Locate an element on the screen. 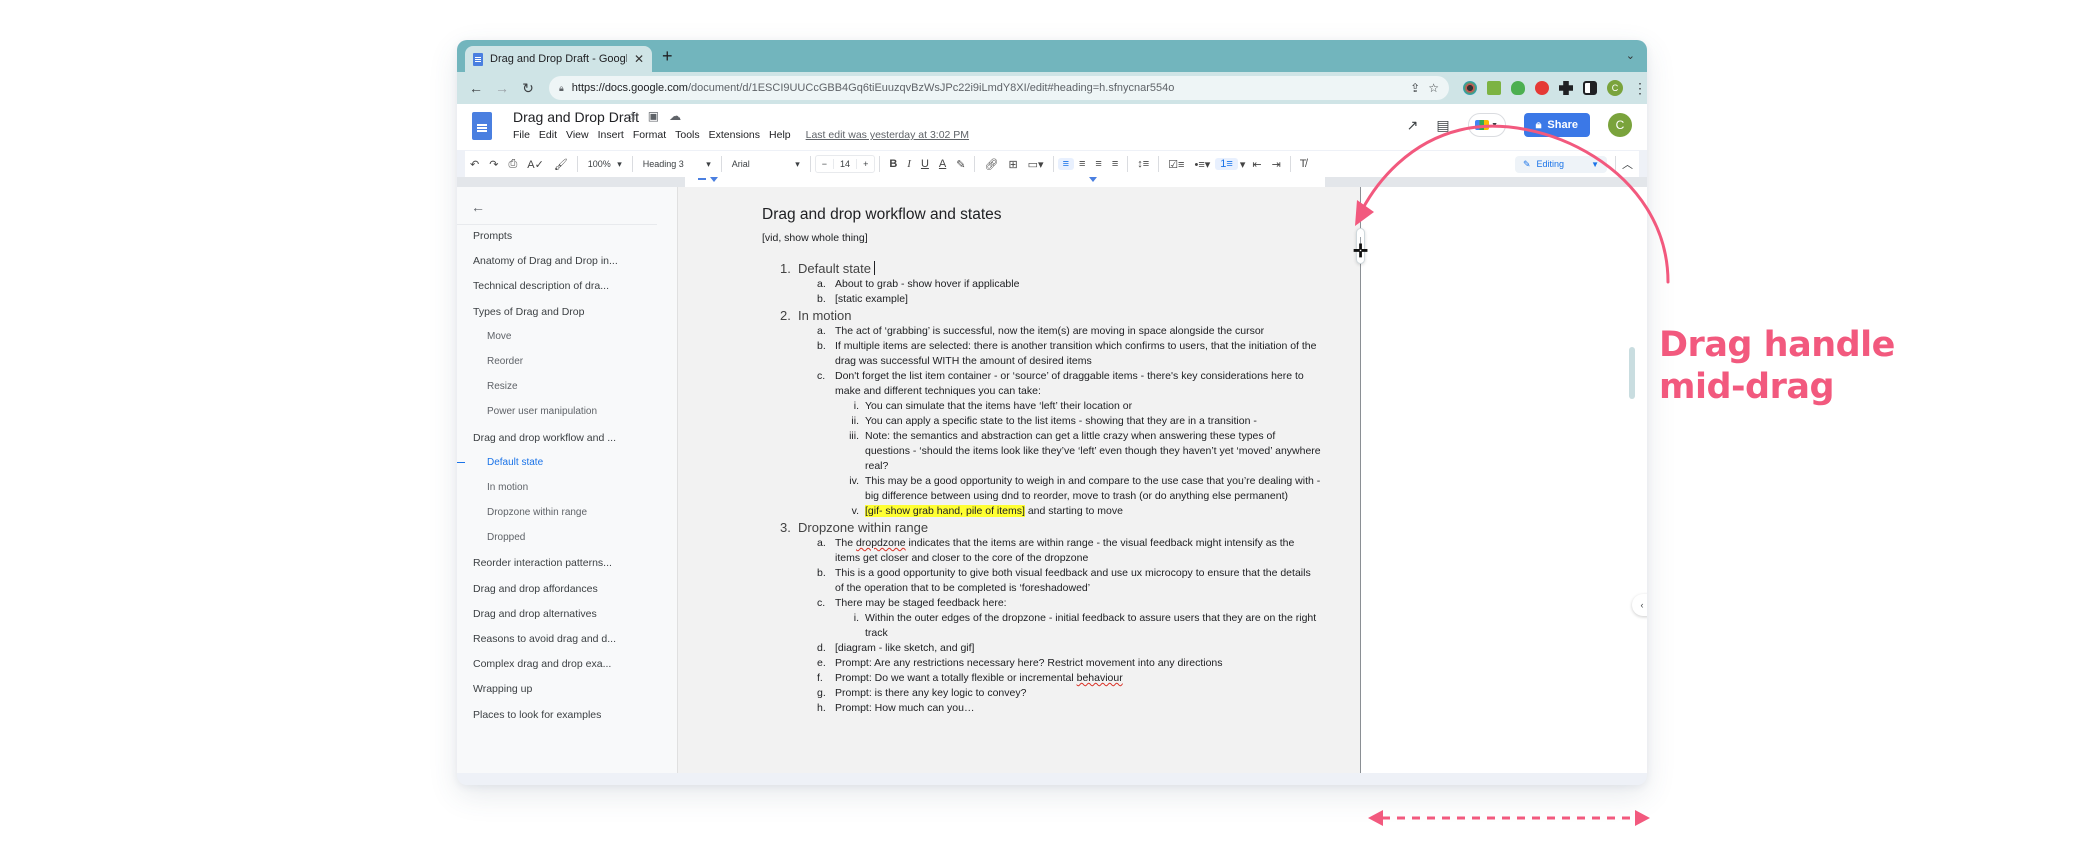 This screenshot has height=868, width=2092. outline-item: In motion is located at coordinates (567, 493).